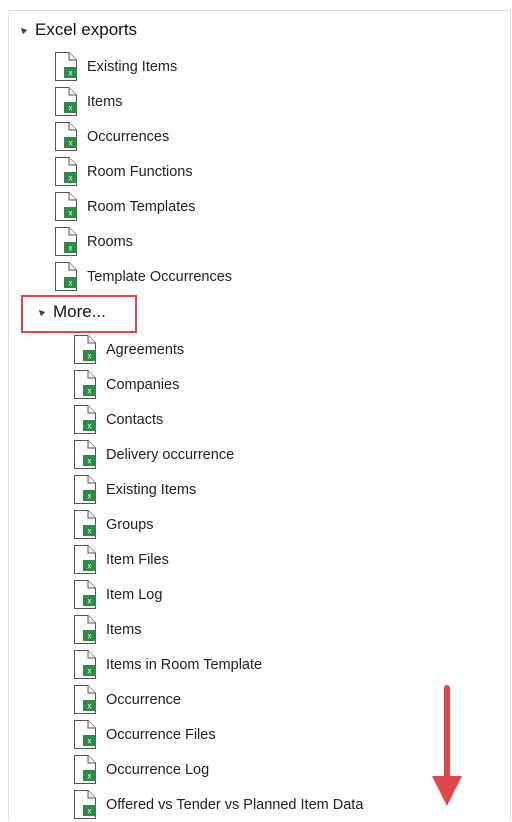 Image resolution: width=512 pixels, height=822 pixels. I want to click on tree-item-label: Contacts, so click(135, 419).